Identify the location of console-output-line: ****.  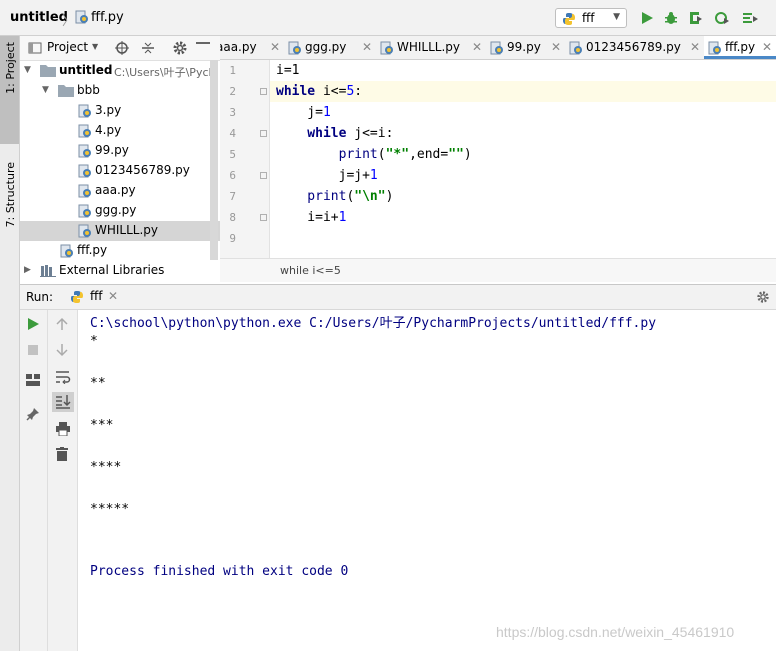
(106, 467).